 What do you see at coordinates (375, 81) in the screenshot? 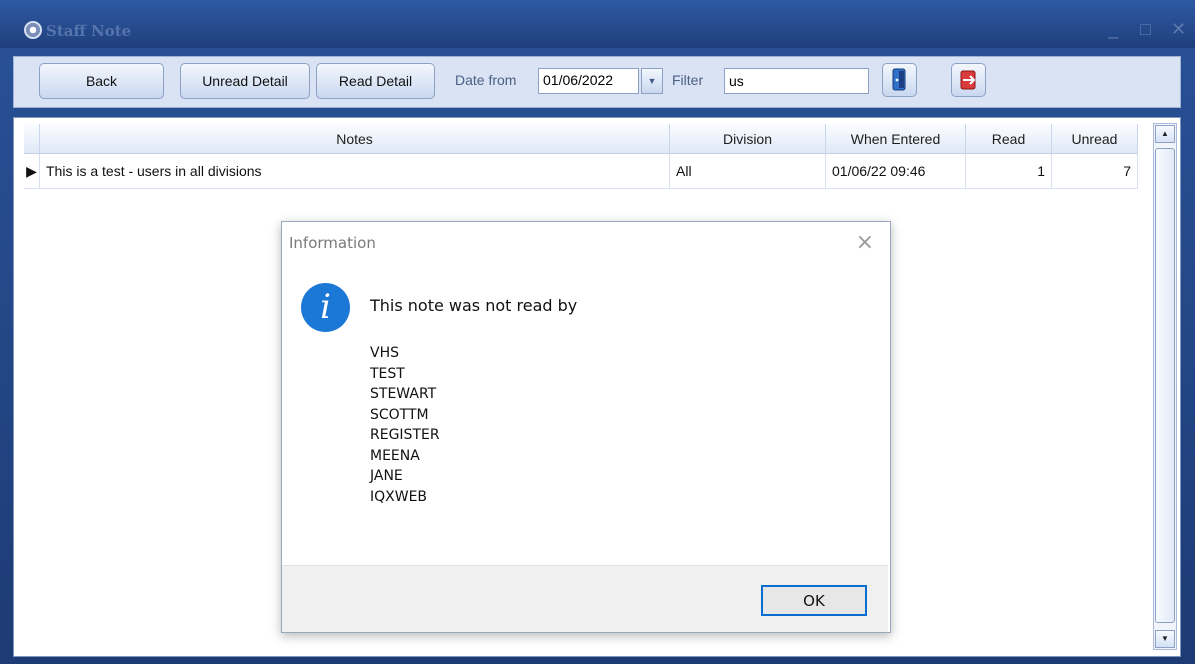
I see `read-detail-button: Read Detail` at bounding box center [375, 81].